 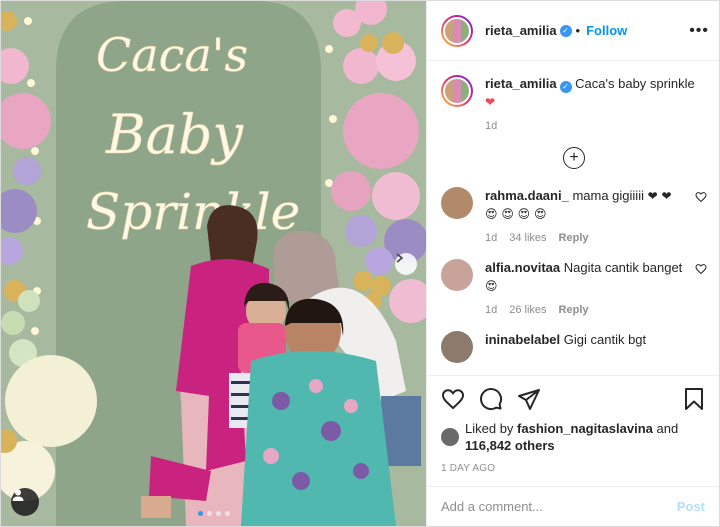 I want to click on add-comment-bar: Post, so click(x=573, y=506).